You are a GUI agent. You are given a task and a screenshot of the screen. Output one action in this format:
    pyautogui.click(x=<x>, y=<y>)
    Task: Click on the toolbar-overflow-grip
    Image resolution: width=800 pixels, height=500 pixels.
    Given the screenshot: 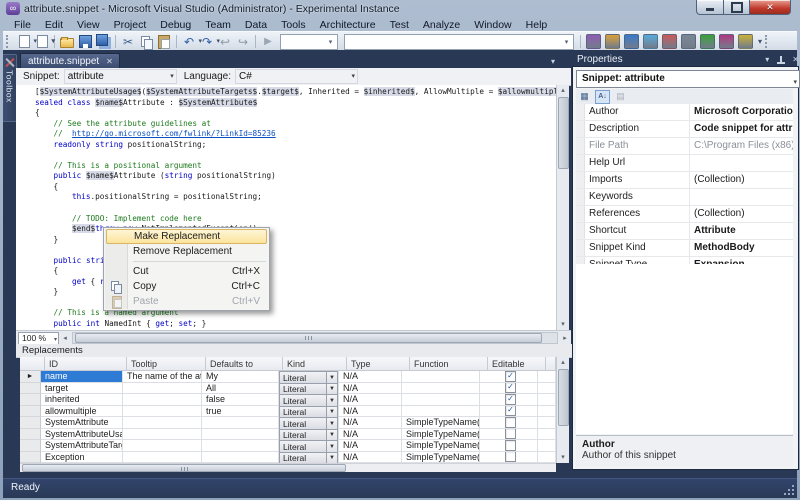 What is the action you would take?
    pyautogui.click(x=768, y=41)
    